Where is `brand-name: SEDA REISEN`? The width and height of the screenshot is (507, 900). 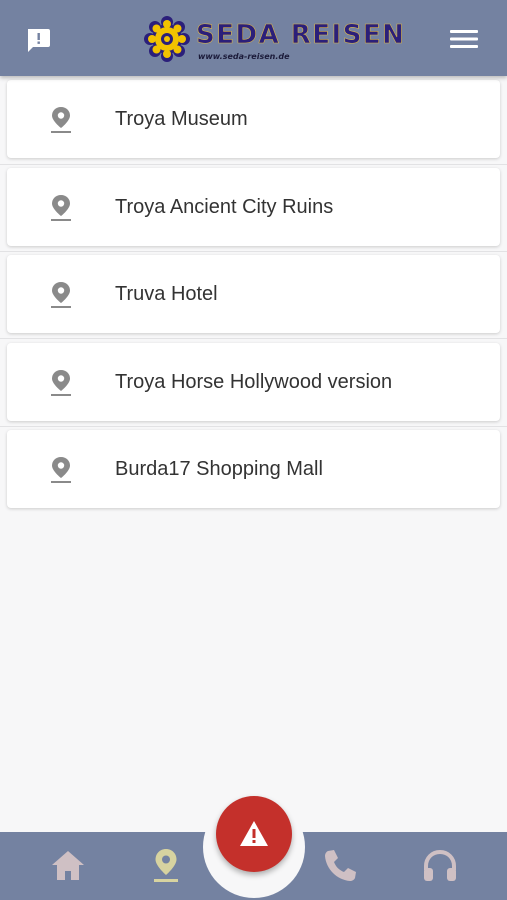 brand-name: SEDA REISEN is located at coordinates (301, 35).